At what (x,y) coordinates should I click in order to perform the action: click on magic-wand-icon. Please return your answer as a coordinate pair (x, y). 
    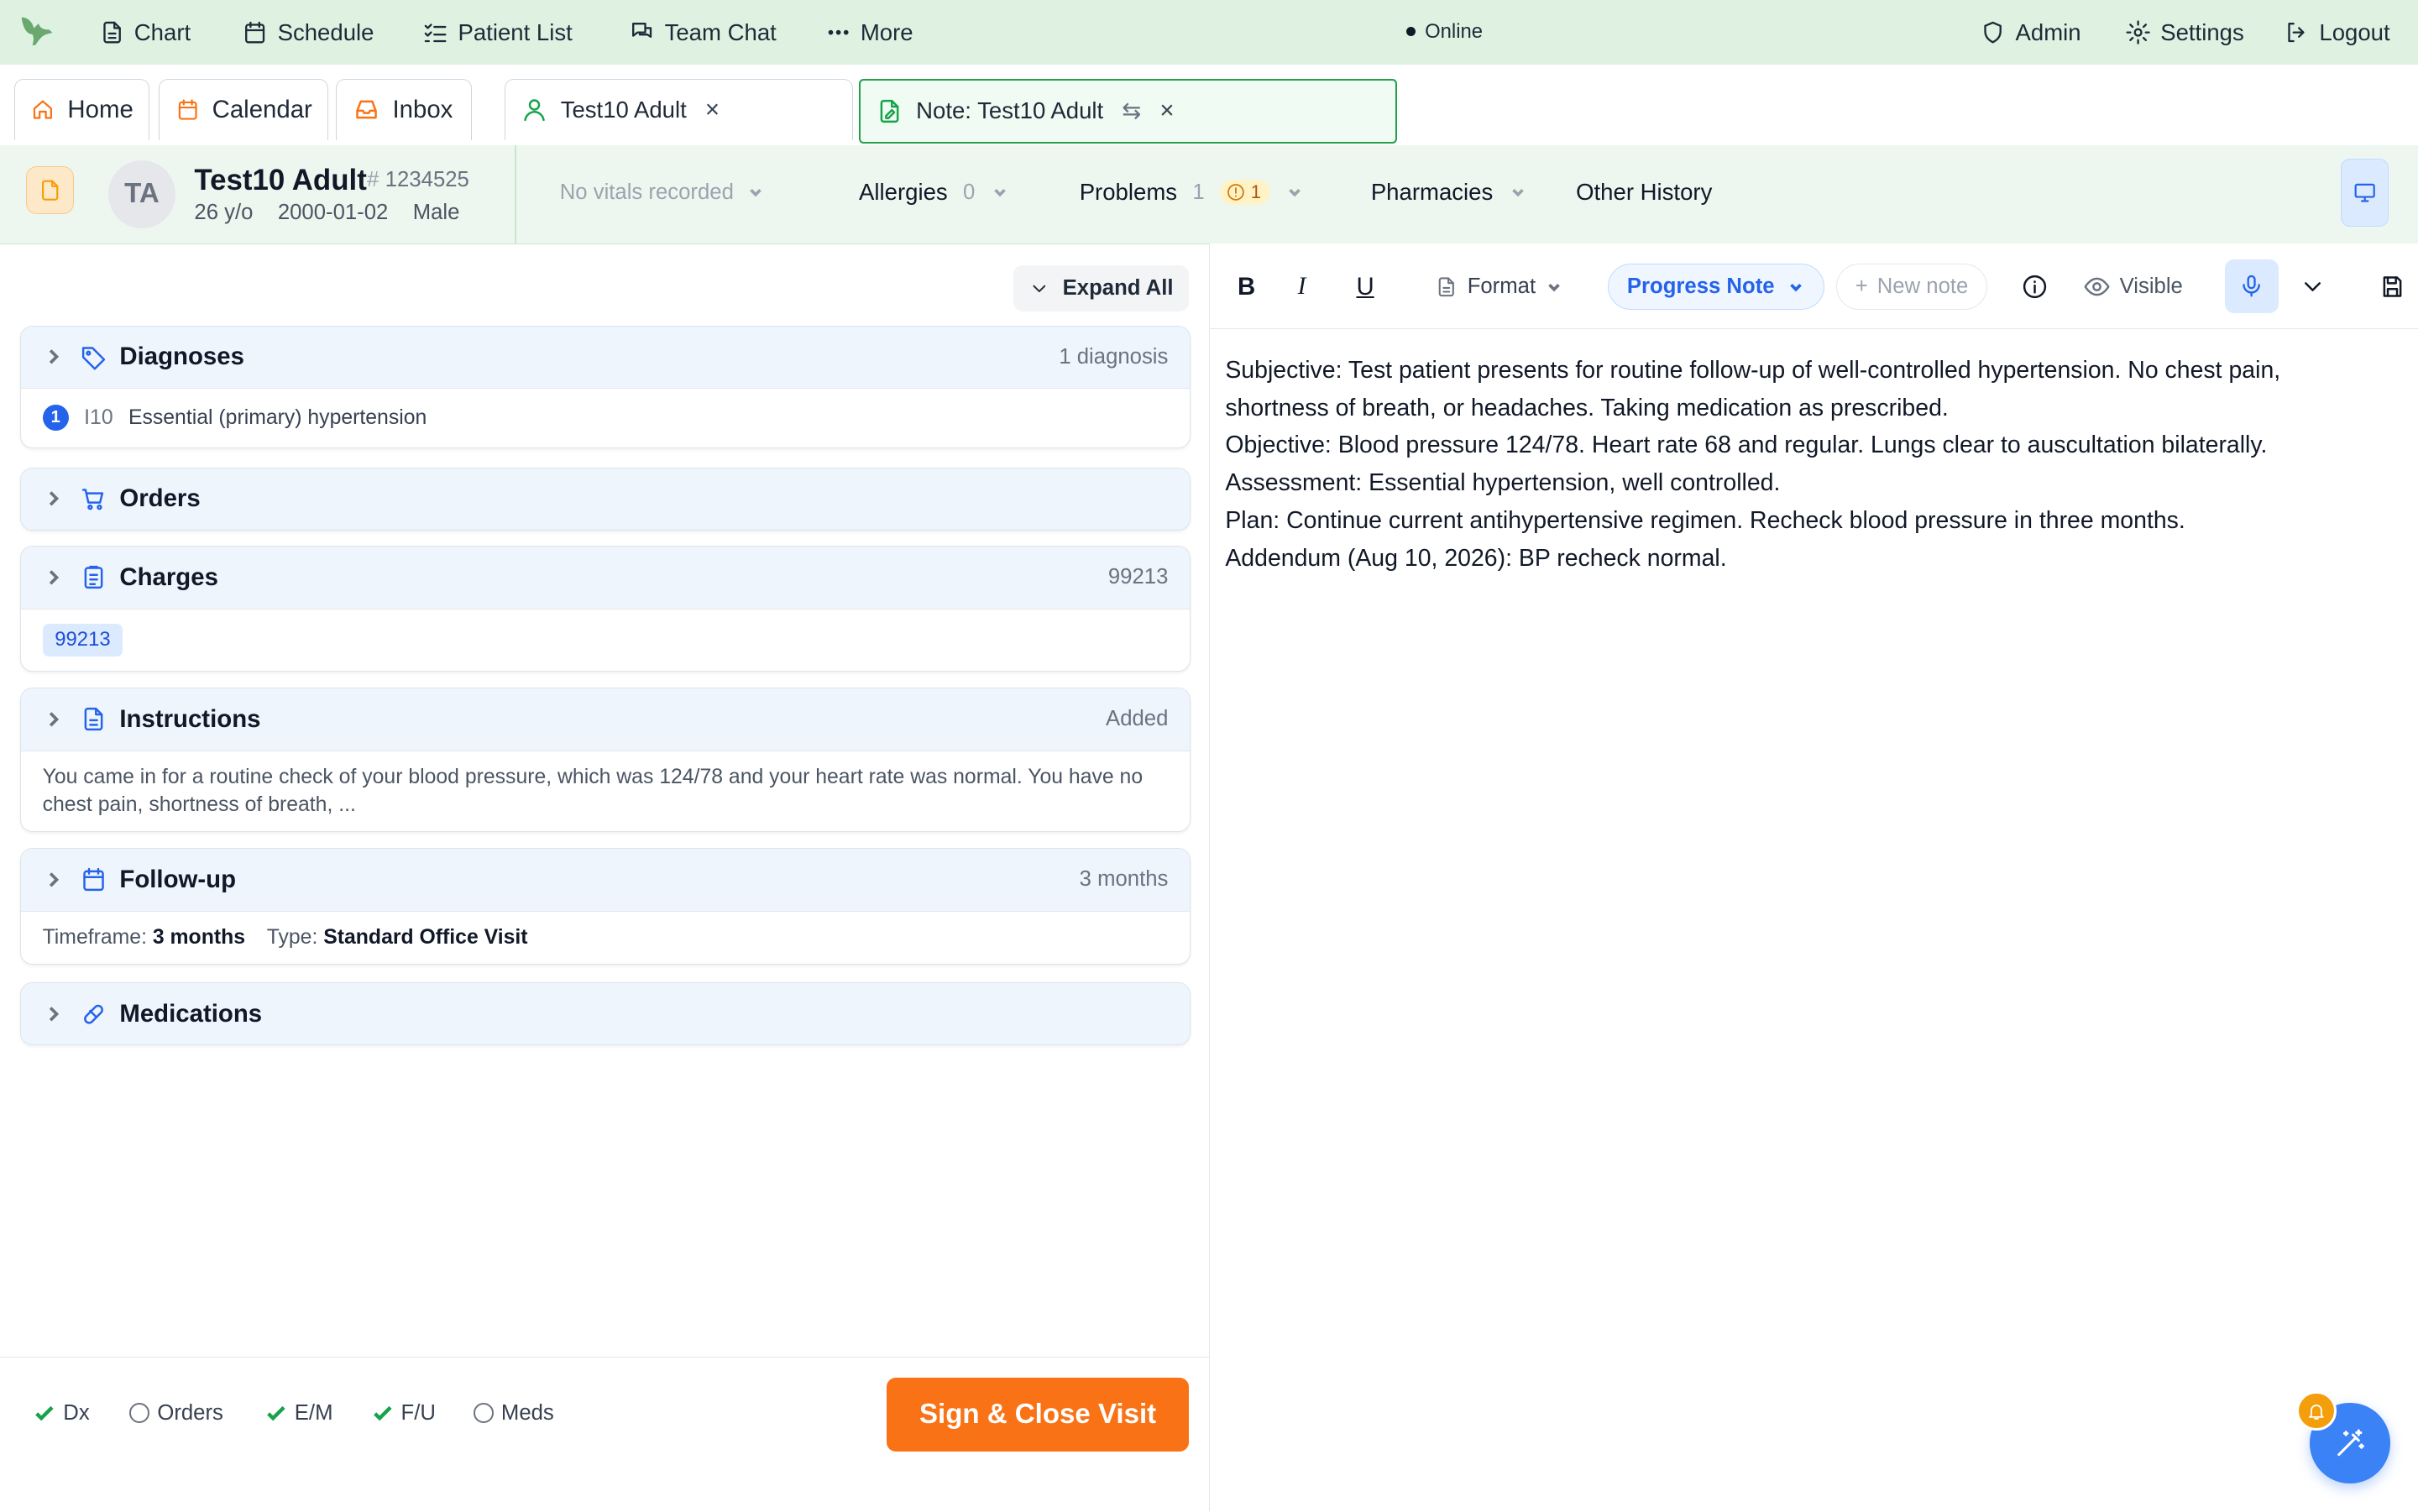
    Looking at the image, I should click on (2350, 1443).